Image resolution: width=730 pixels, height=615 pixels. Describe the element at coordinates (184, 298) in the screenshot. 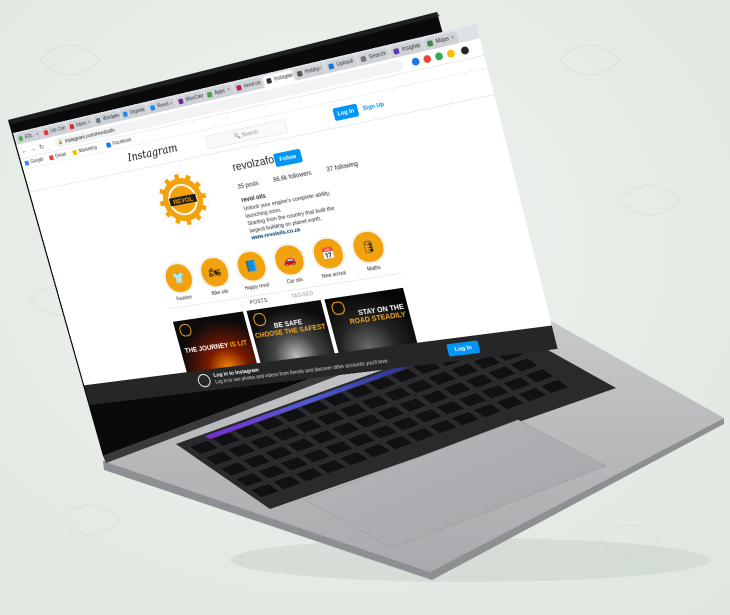

I see `highlight-label: Fashion` at that location.